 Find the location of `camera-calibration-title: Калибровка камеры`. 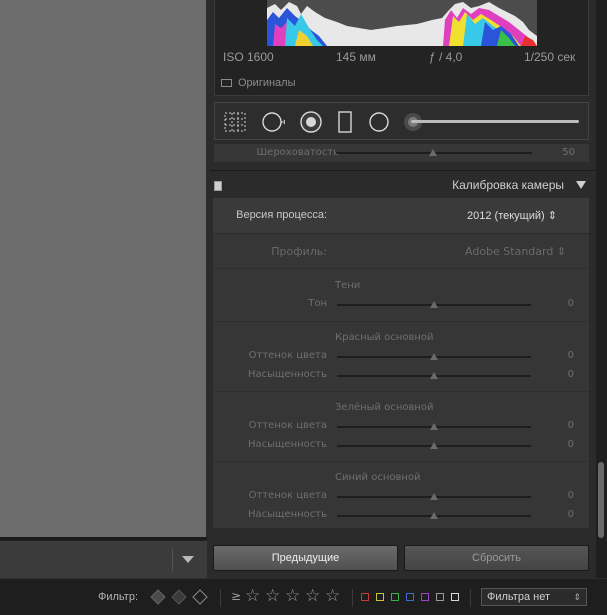

camera-calibration-title: Калибровка камеры is located at coordinates (508, 185).